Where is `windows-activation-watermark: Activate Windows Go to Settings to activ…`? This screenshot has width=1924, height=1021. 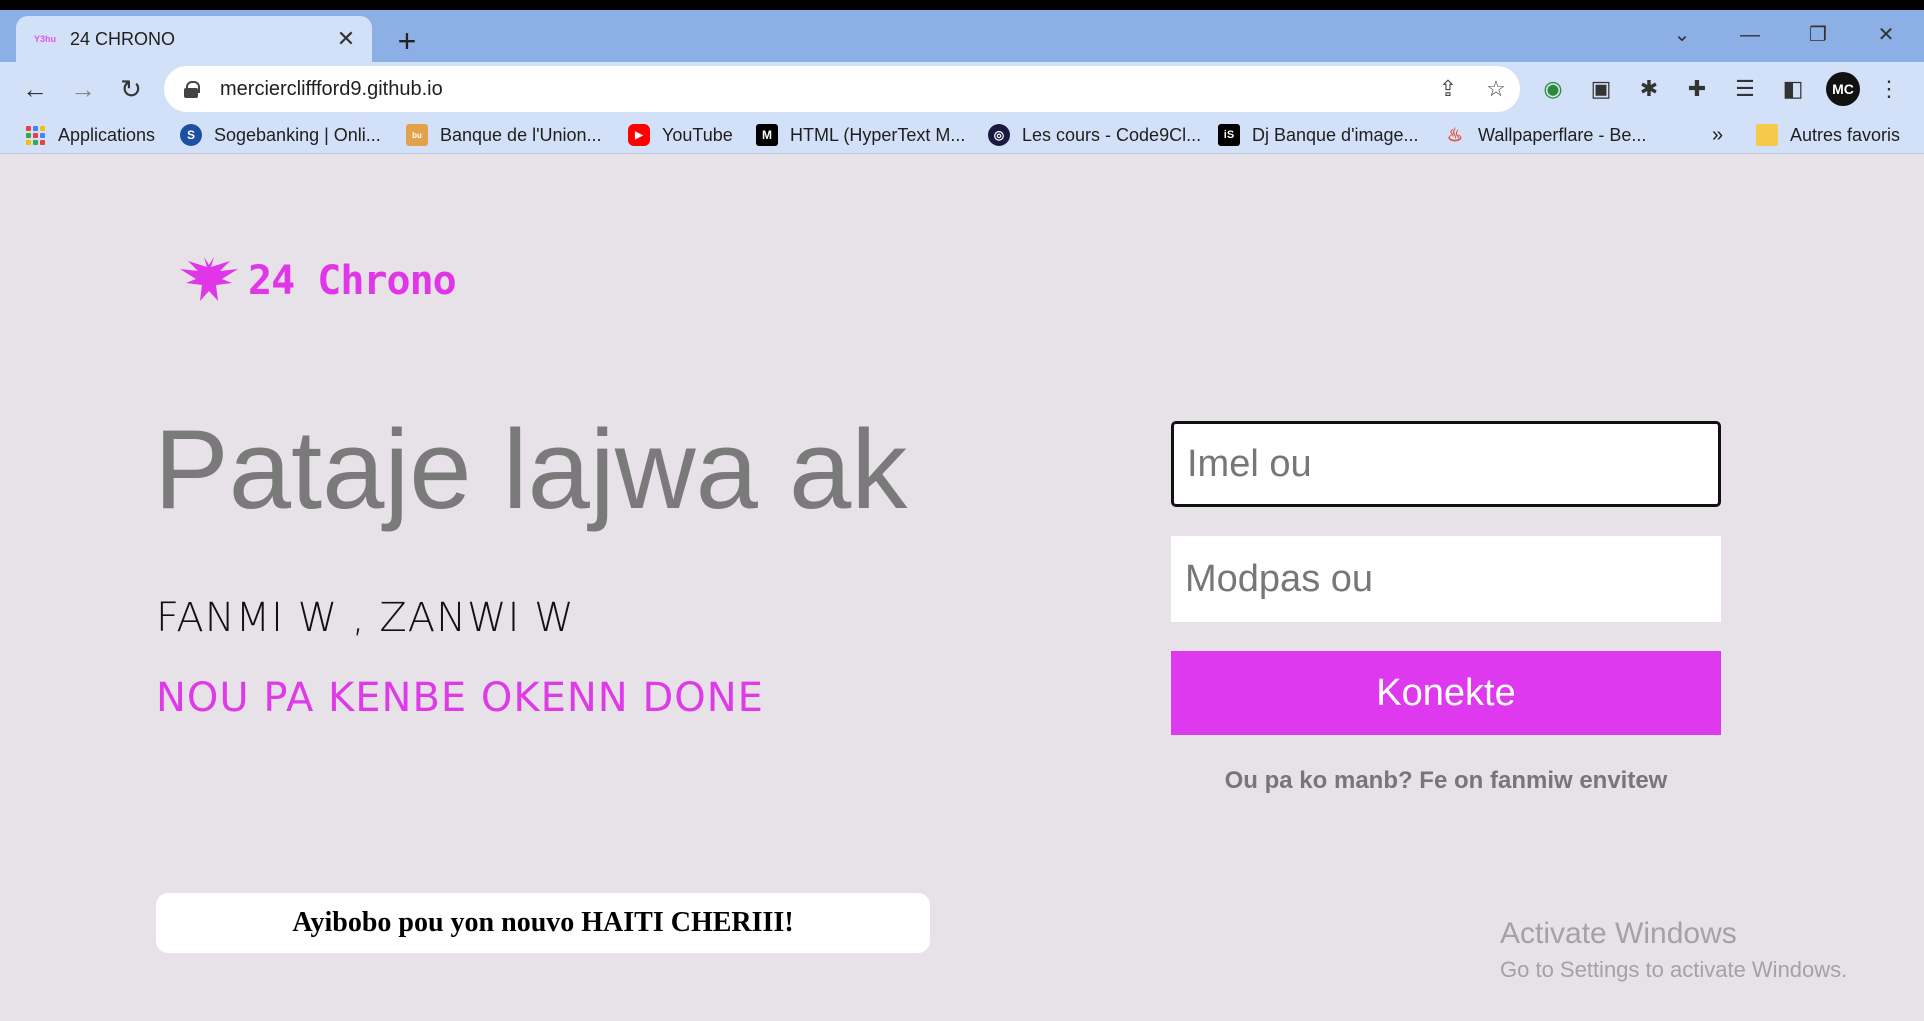
windows-activation-watermark: Activate Windows Go to Settings to activ… is located at coordinates (1673, 950).